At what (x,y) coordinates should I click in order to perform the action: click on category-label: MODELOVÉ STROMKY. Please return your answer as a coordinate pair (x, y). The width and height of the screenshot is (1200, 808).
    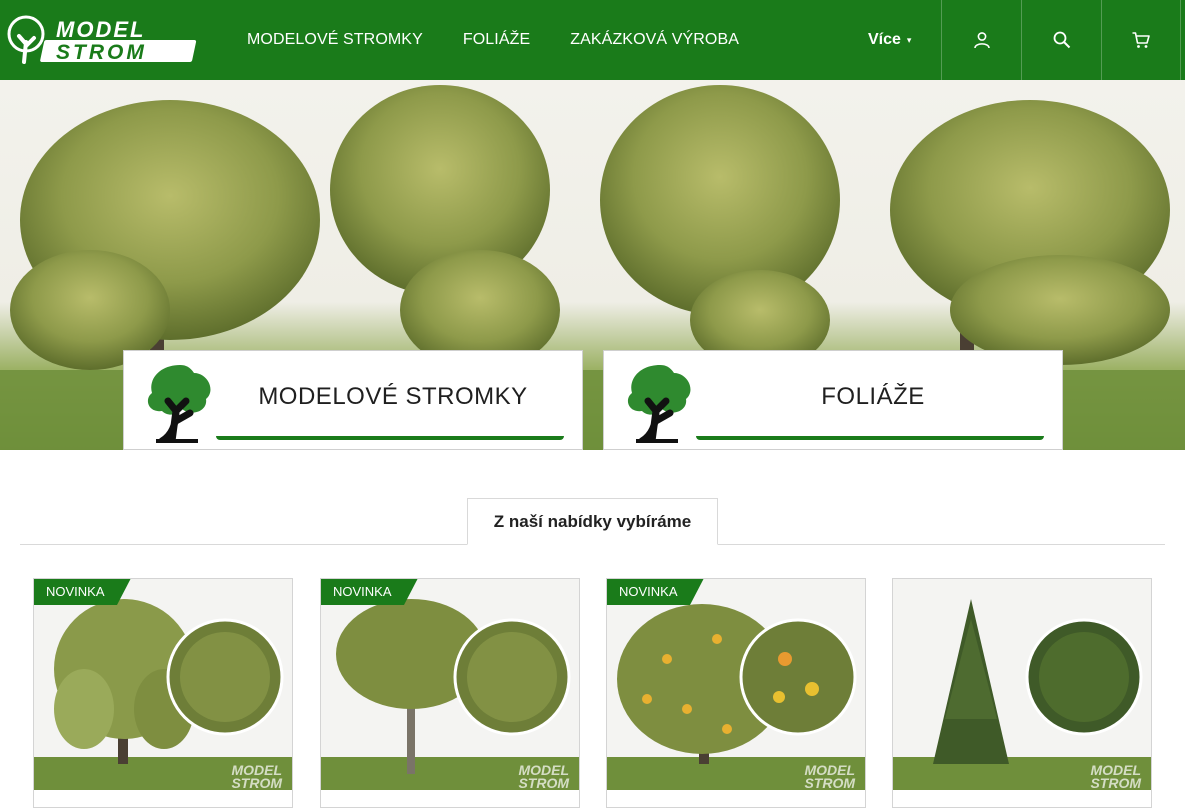
    Looking at the image, I should click on (393, 396).